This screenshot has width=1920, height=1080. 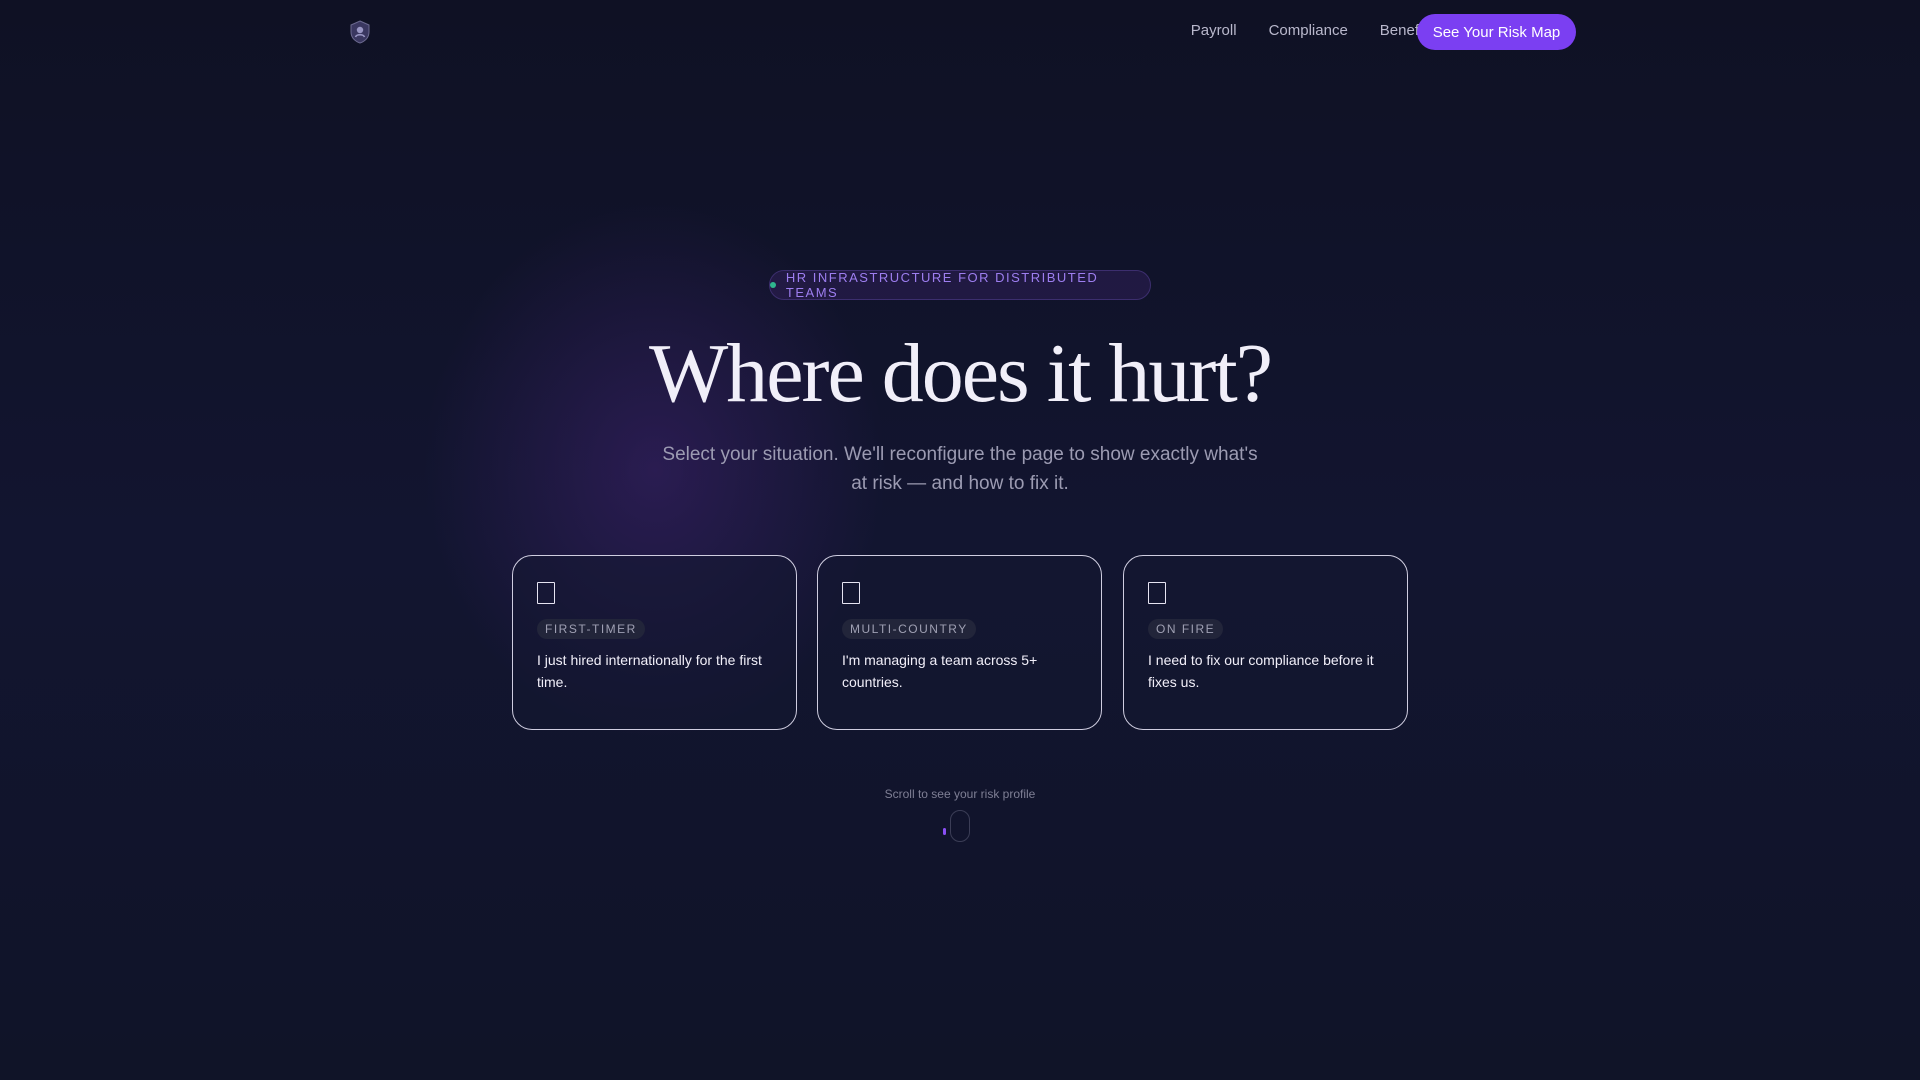 What do you see at coordinates (1186, 629) in the screenshot?
I see `card-tag: ON FIRE` at bounding box center [1186, 629].